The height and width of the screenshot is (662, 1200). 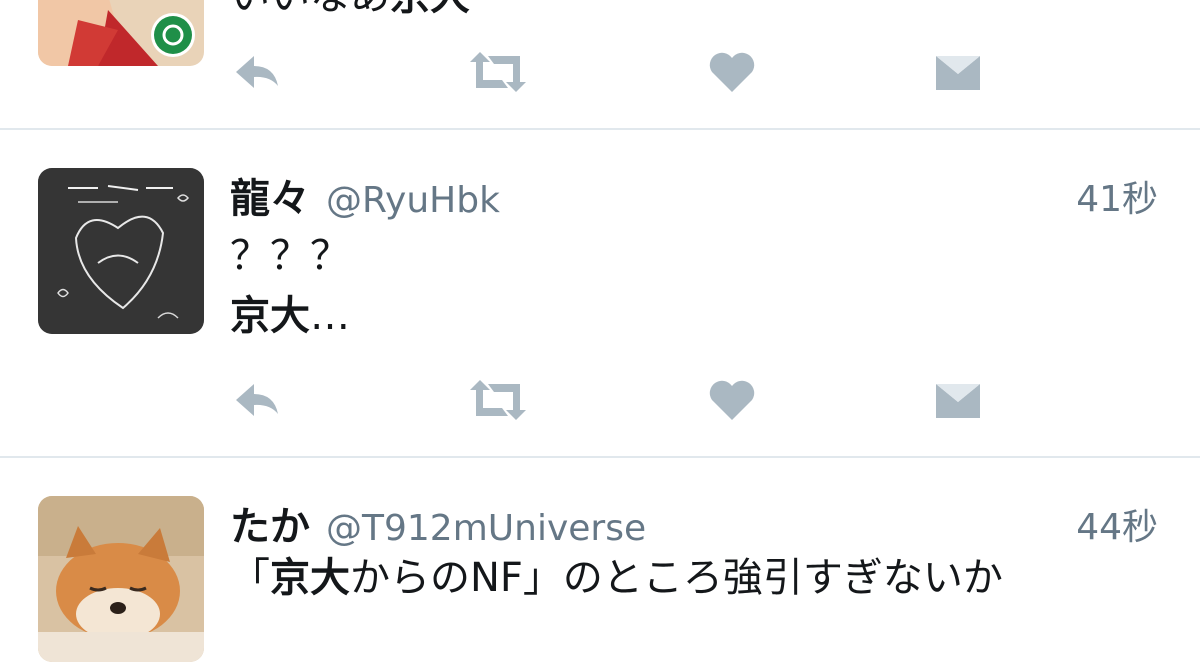 What do you see at coordinates (270, 199) in the screenshot?
I see `display-name: 龍々` at bounding box center [270, 199].